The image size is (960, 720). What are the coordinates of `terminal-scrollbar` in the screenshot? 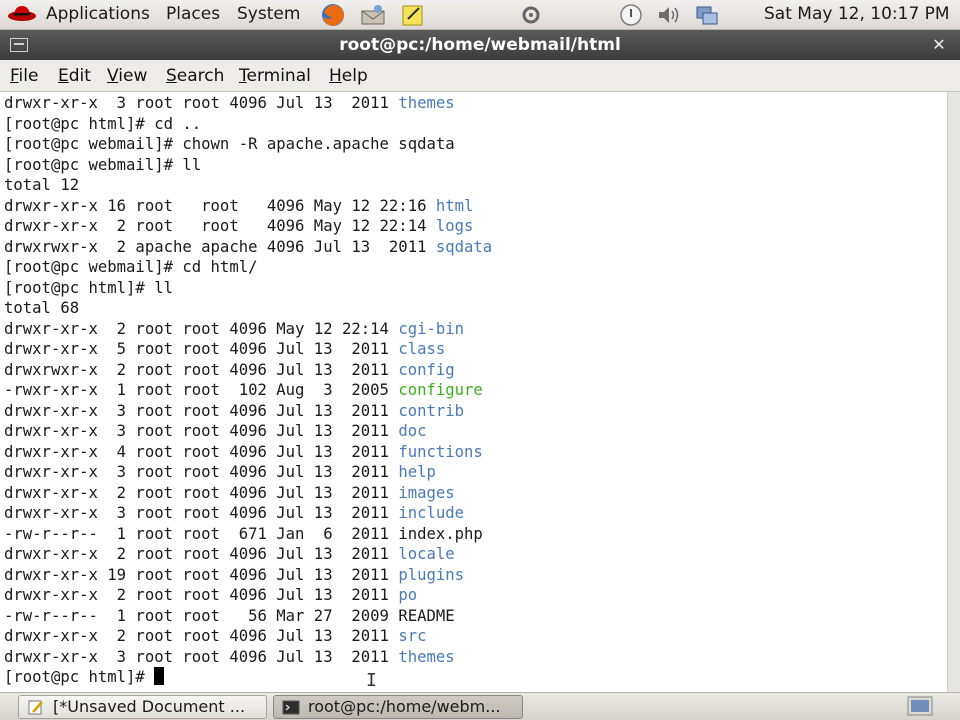 It's located at (953, 392).